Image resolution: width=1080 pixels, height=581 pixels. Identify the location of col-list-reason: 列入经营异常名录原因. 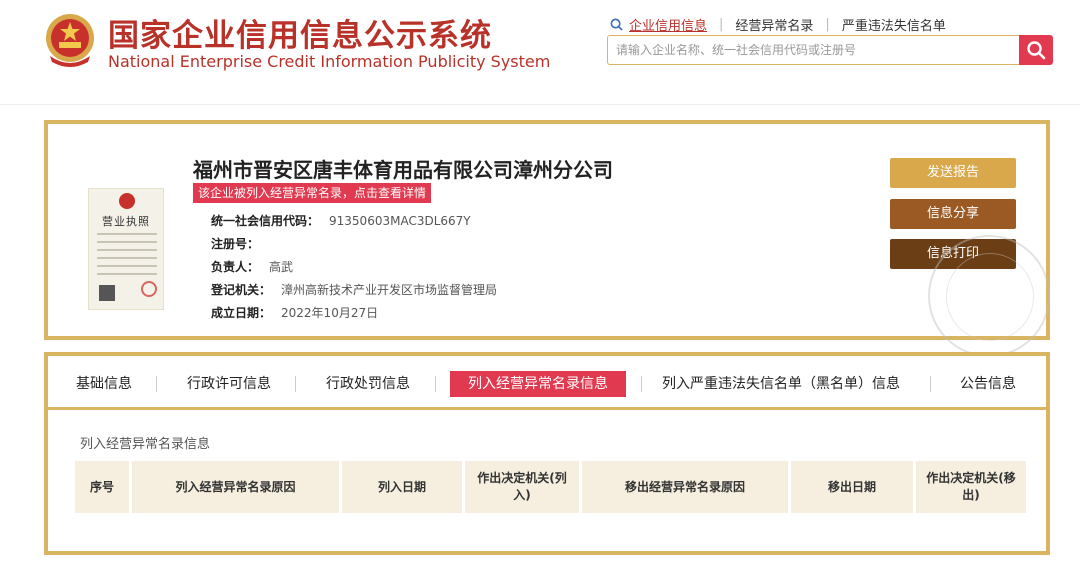
(235, 487).